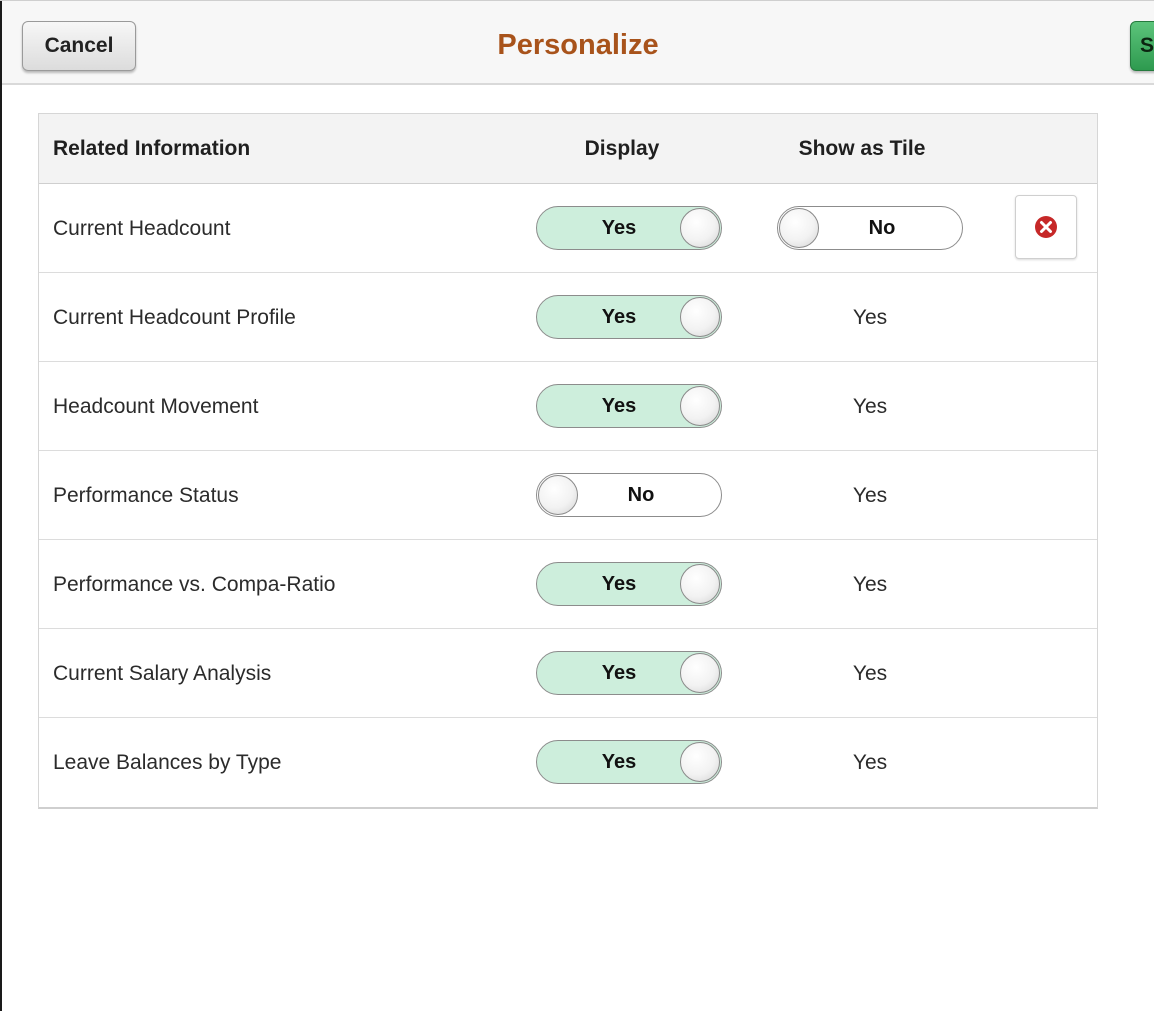  Describe the element at coordinates (641, 495) in the screenshot. I see `display-toggle-label: No` at that location.